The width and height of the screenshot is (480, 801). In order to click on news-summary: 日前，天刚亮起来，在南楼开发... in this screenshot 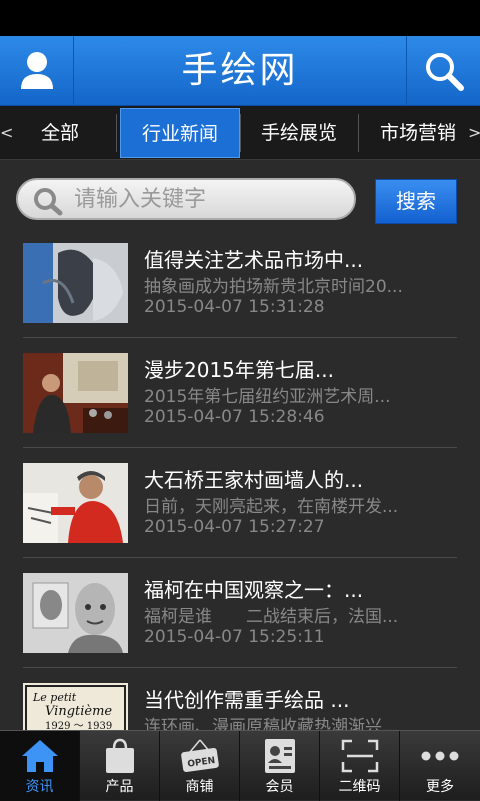, I will do `click(271, 506)`.